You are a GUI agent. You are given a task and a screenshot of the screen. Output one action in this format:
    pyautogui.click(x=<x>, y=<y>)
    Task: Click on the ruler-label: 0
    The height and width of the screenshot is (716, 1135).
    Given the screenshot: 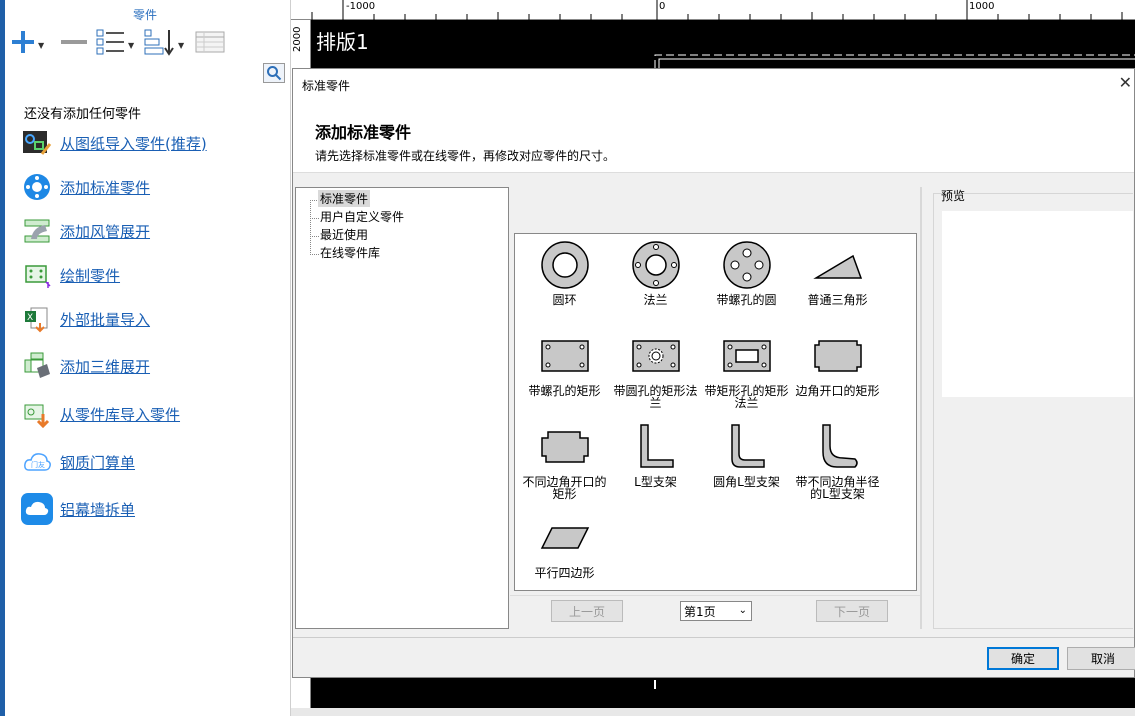 What is the action you would take?
    pyautogui.click(x=662, y=6)
    